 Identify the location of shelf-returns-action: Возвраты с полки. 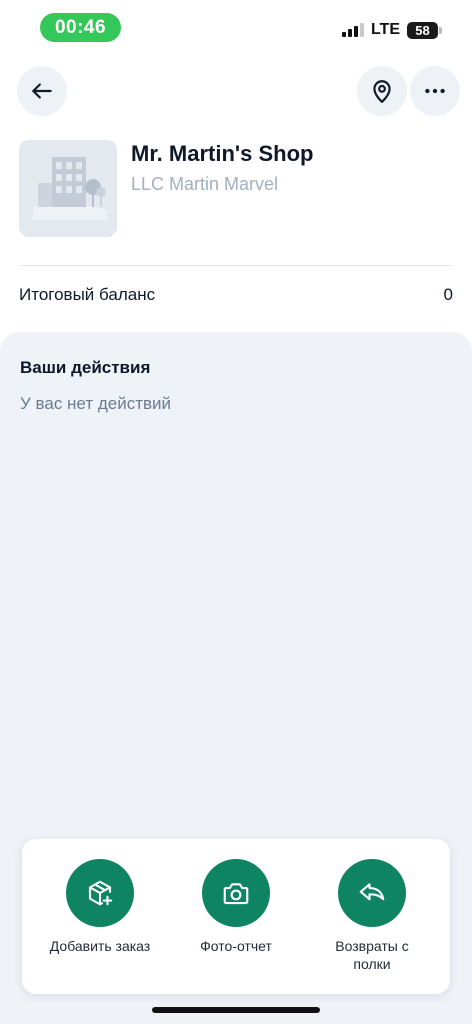
(372, 916).